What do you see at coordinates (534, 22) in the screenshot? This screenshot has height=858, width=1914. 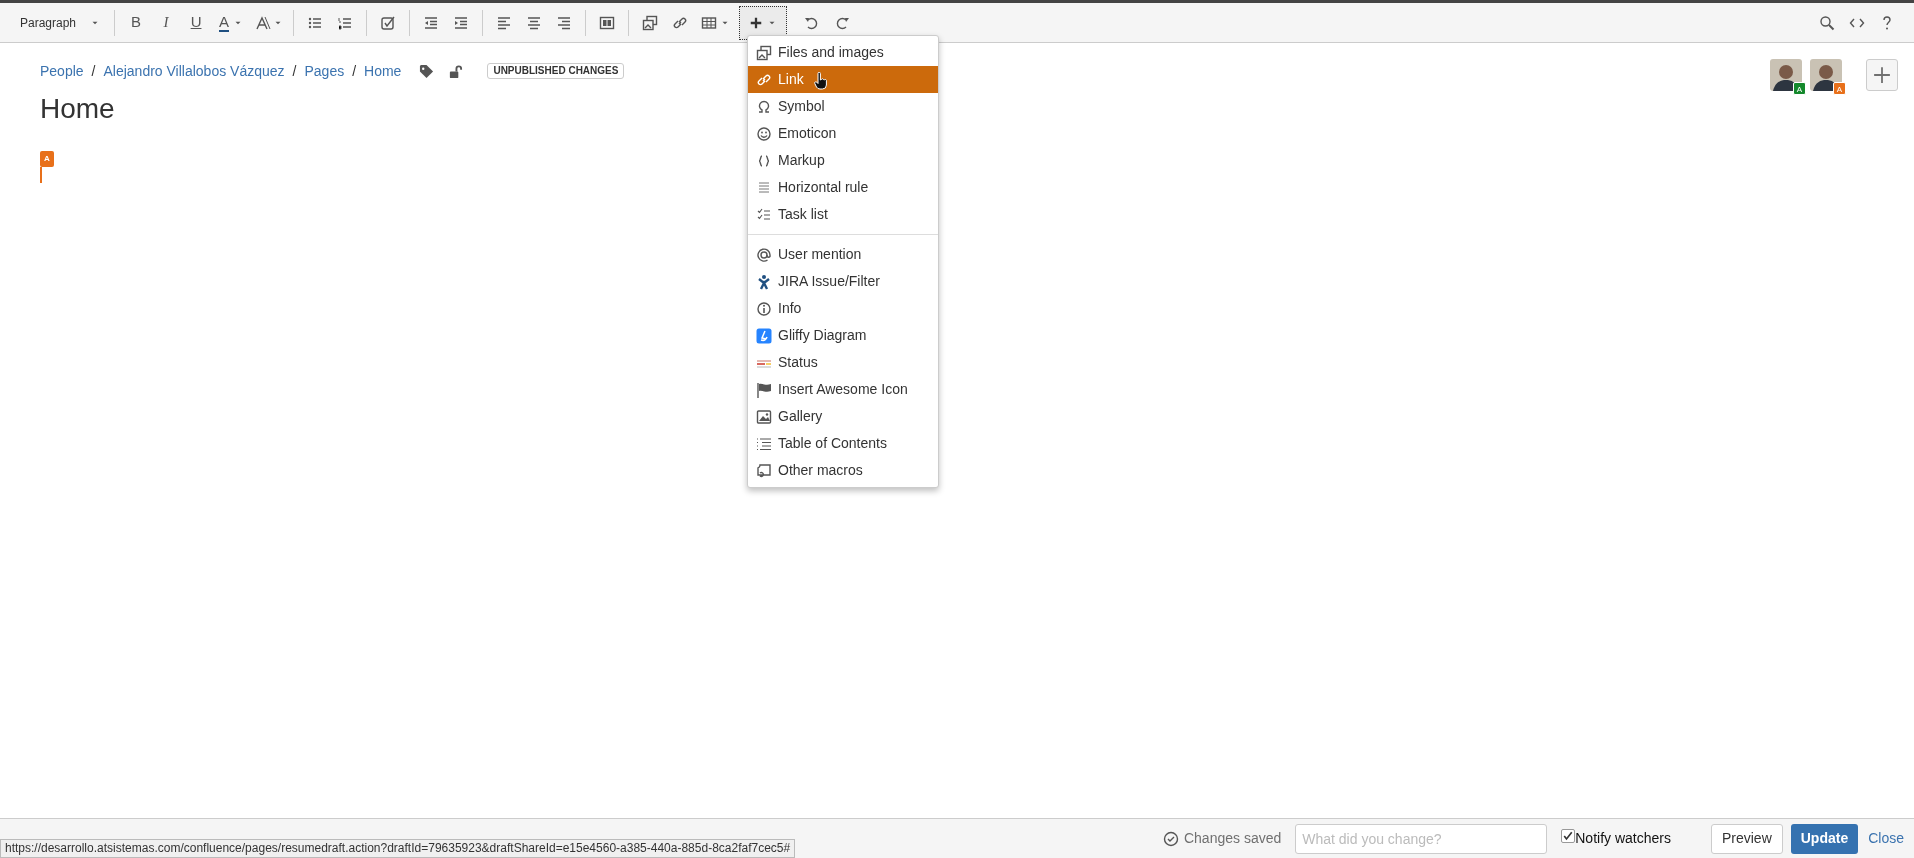 I see `align-center-icon` at bounding box center [534, 22].